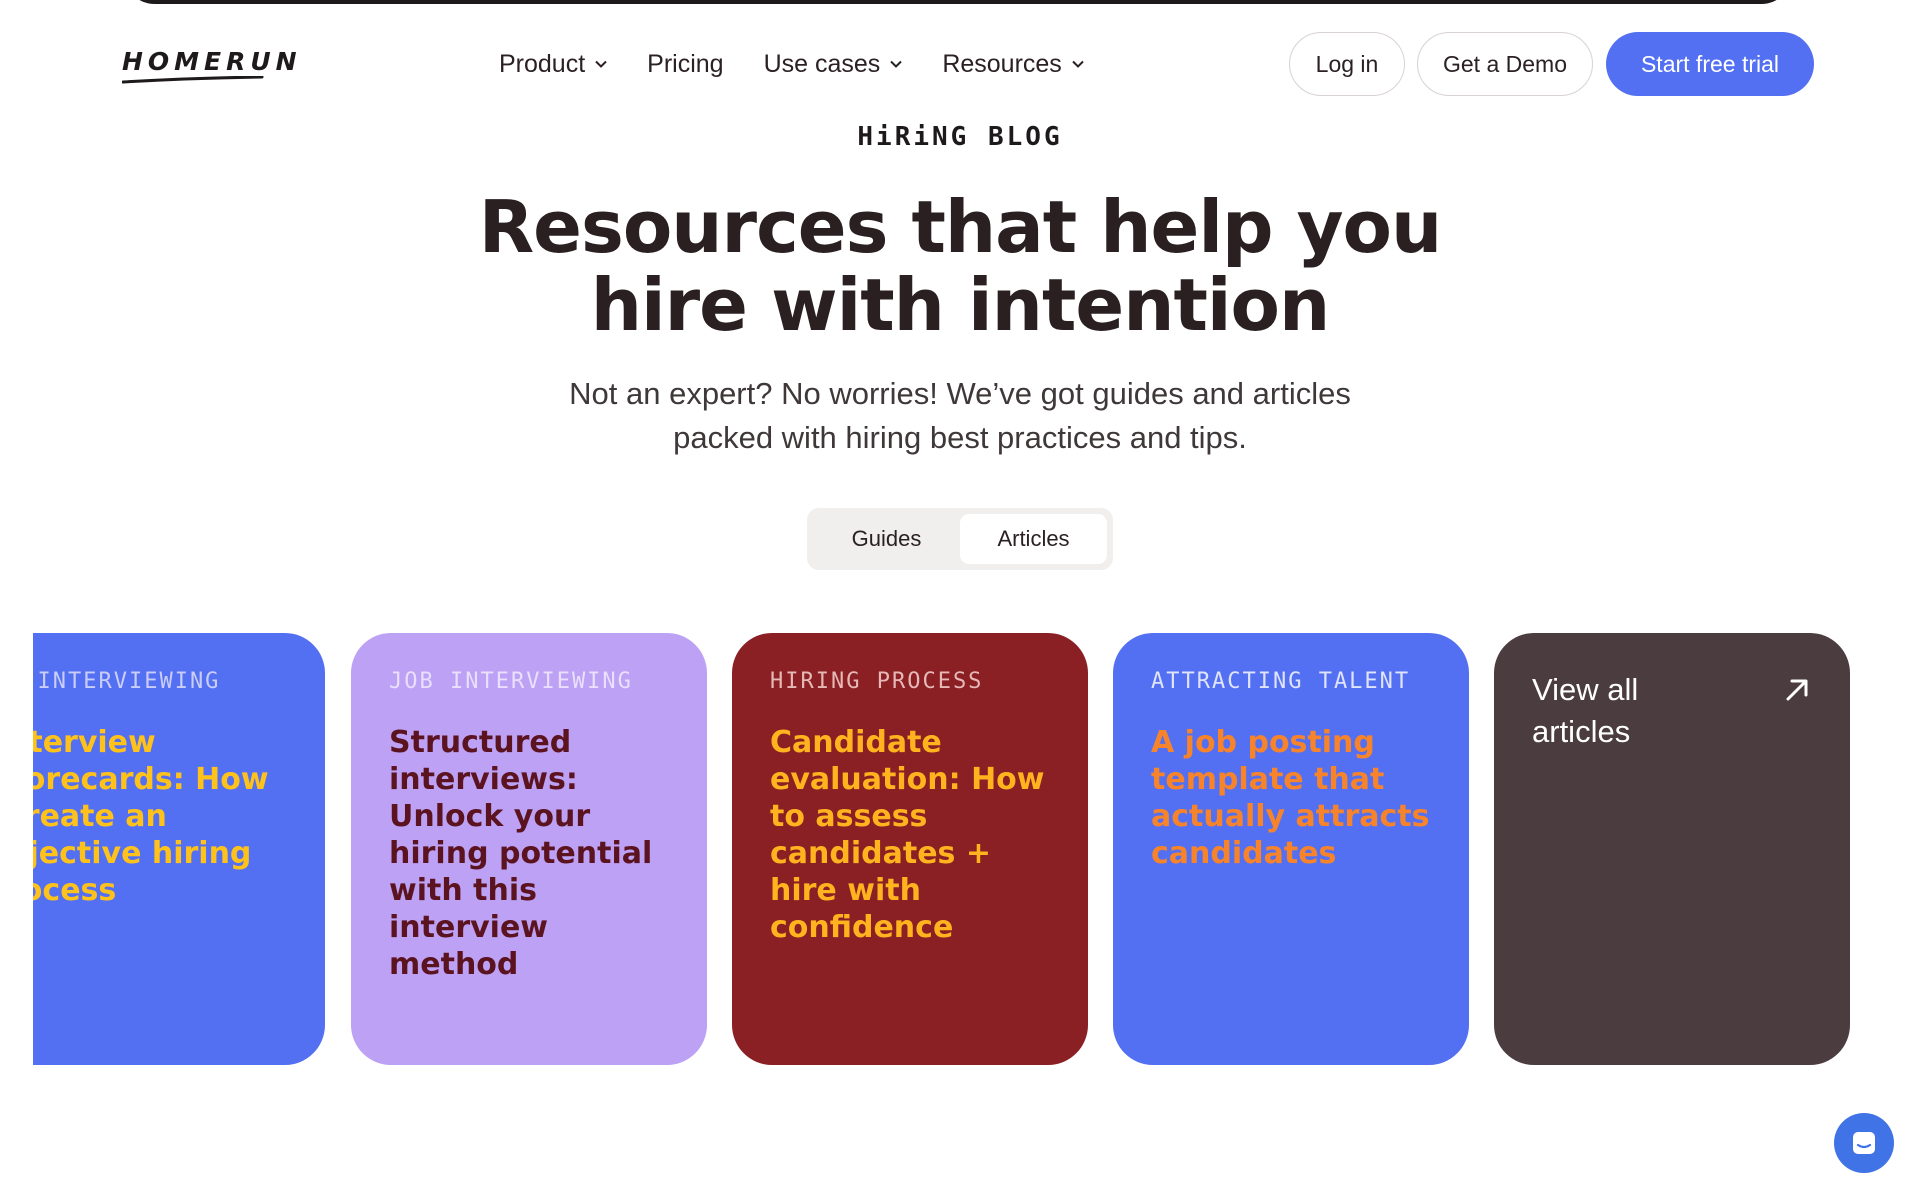 This screenshot has height=1200, width=1920. What do you see at coordinates (1797, 690) in the screenshot?
I see `arrow-up-right-icon` at bounding box center [1797, 690].